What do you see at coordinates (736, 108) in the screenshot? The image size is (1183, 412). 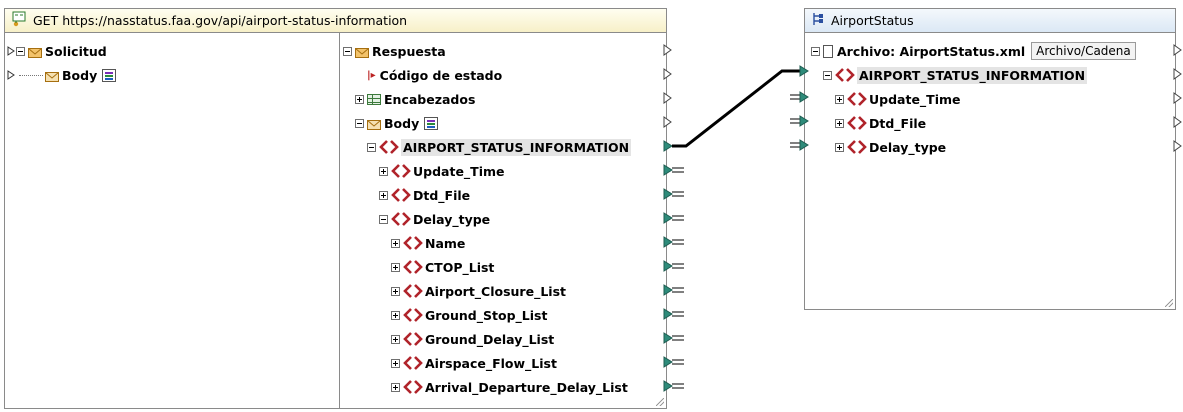 I see `mapping-connection-line` at bounding box center [736, 108].